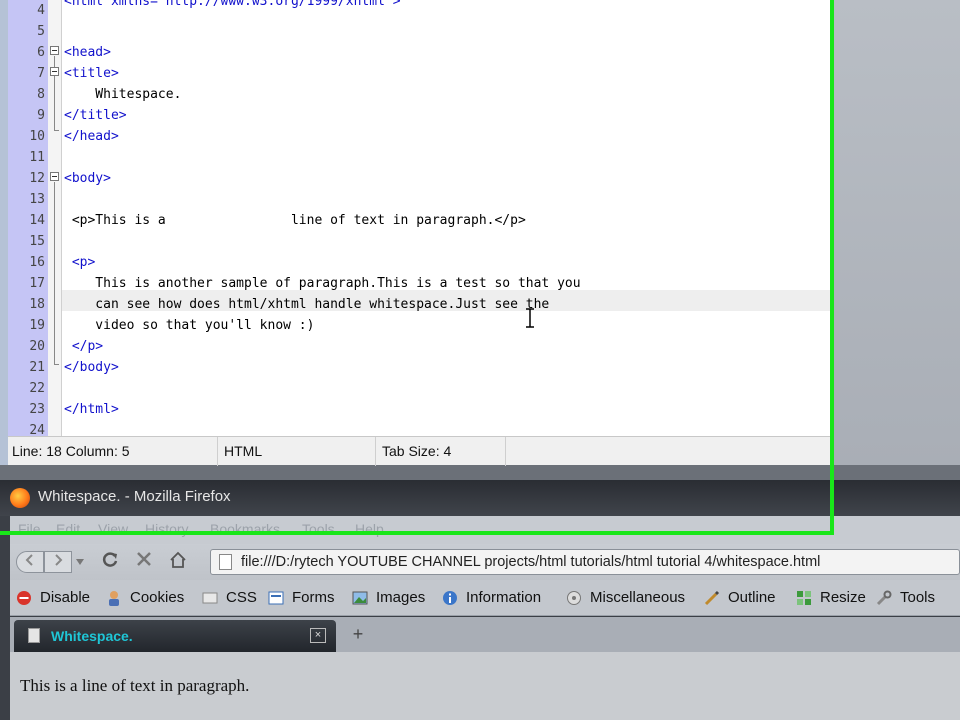 The height and width of the screenshot is (720, 960). I want to click on history-dropdown-button, so click(80, 562).